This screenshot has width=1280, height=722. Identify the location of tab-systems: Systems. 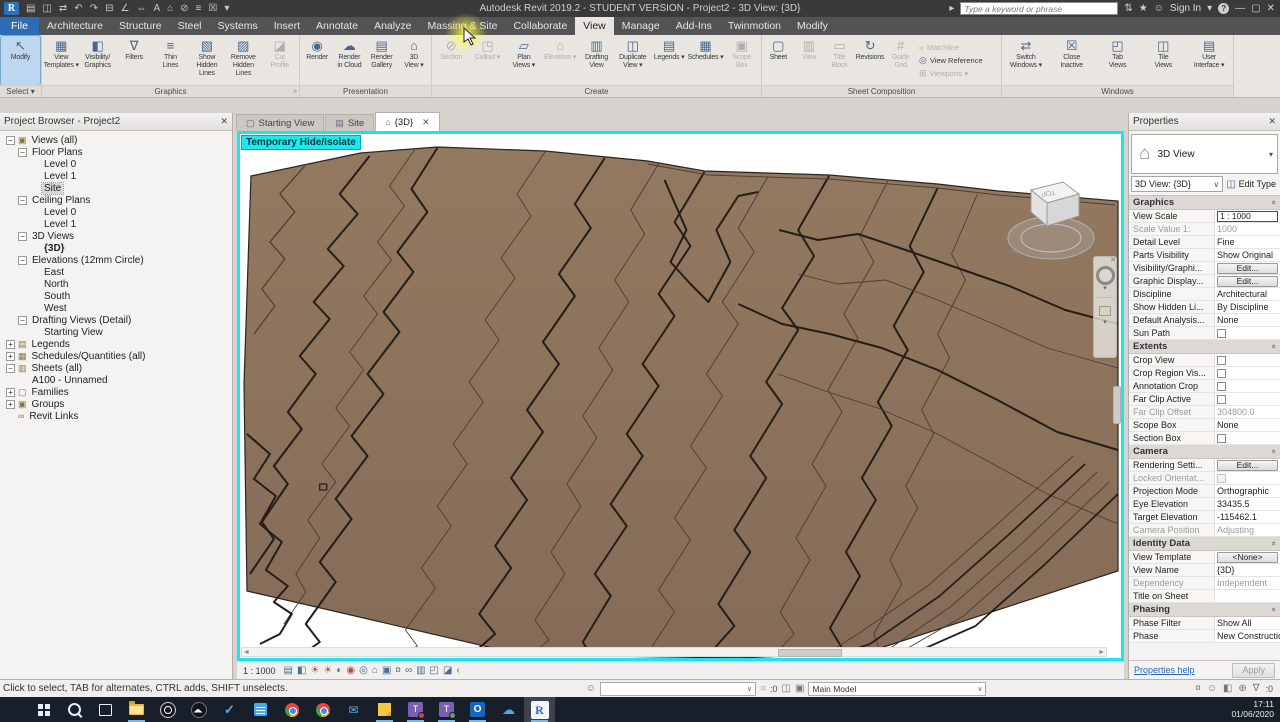
(238, 26).